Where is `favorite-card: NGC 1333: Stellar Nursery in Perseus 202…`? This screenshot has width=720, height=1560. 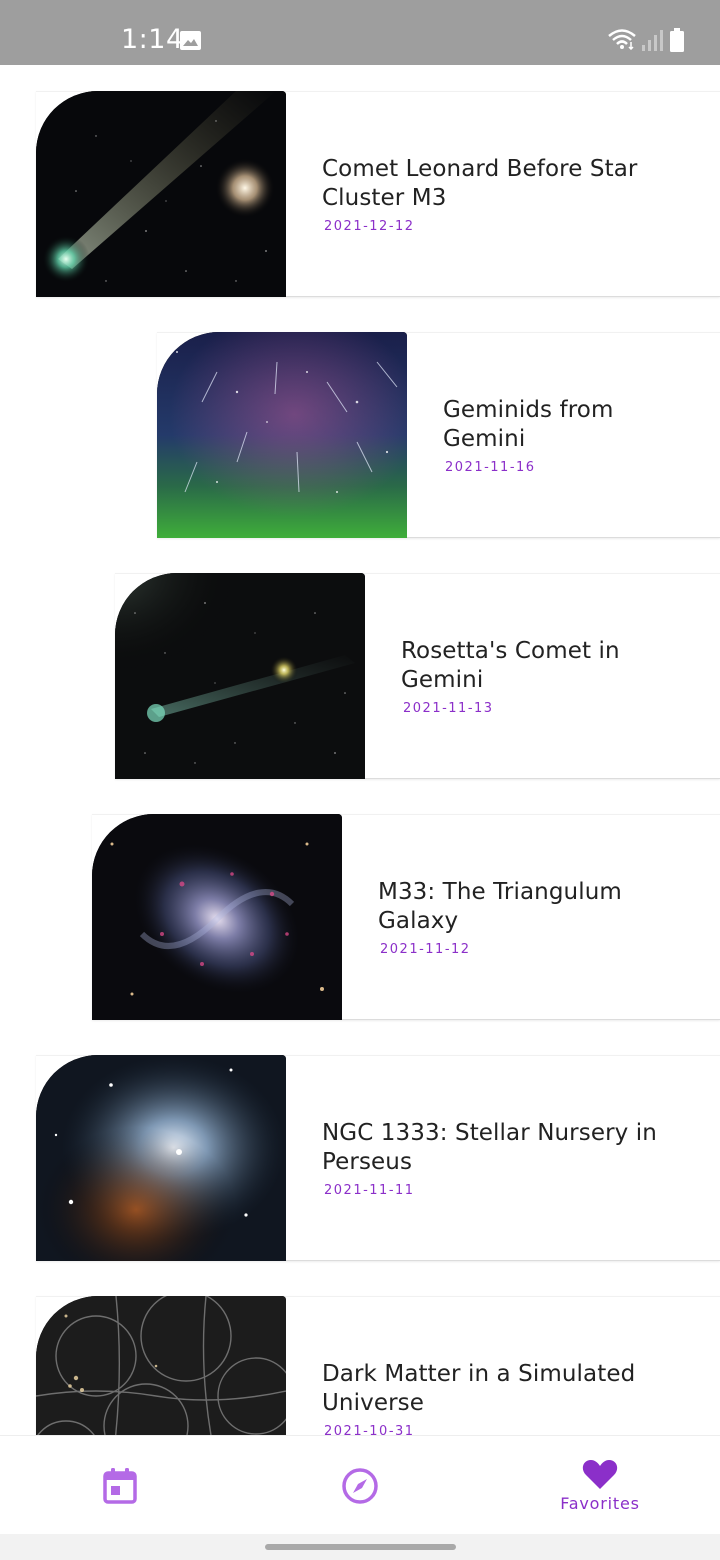
favorite-card: NGC 1333: Stellar Nursery in Perseus 202… is located at coordinates (378, 1158).